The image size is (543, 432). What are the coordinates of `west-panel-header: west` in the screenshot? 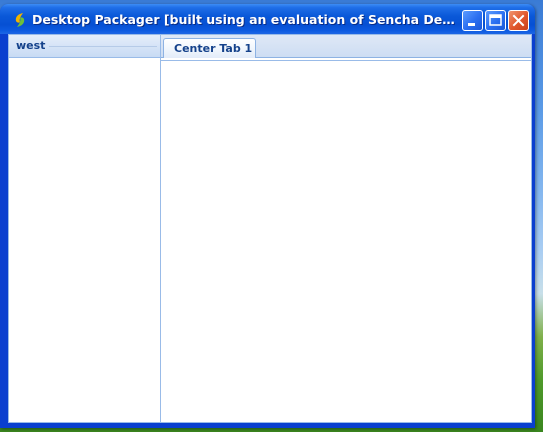 It's located at (84, 46).